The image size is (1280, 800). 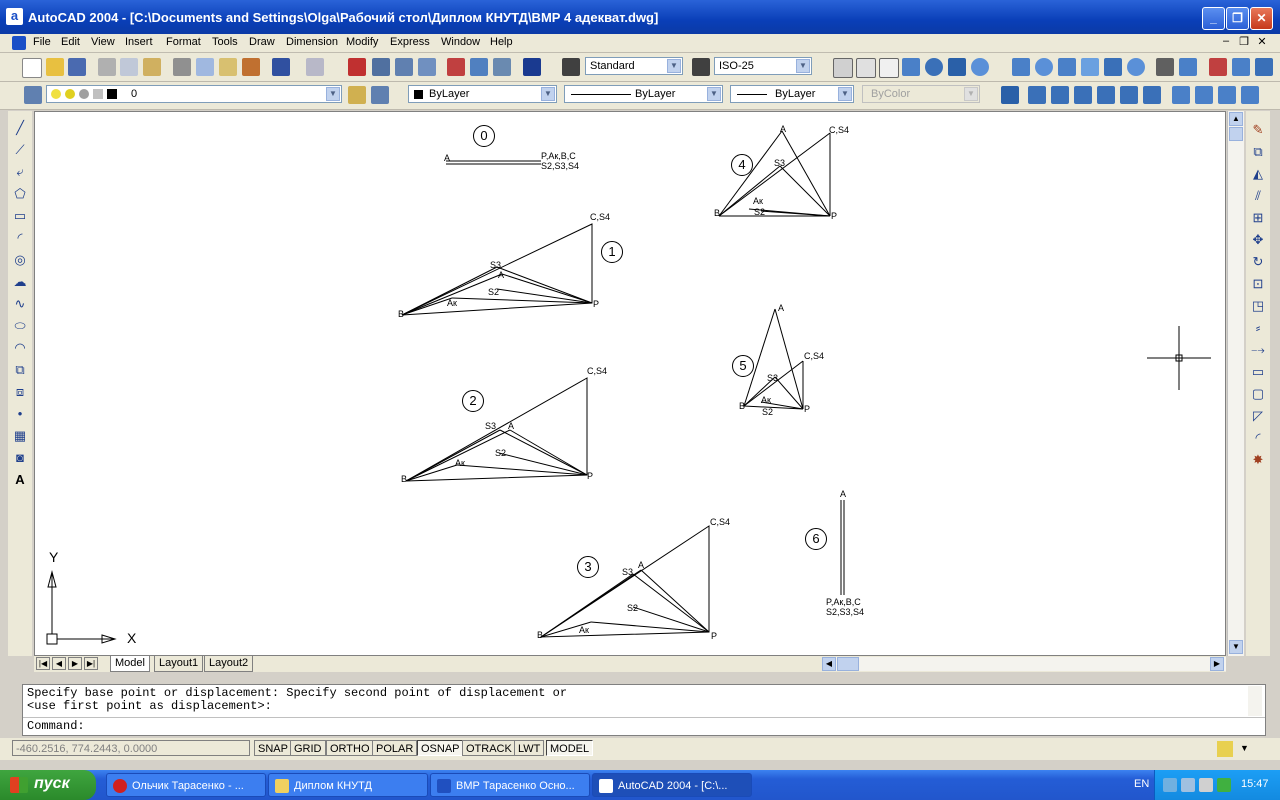 What do you see at coordinates (357, 95) in the screenshot?
I see `make-object-layer-current-icon` at bounding box center [357, 95].